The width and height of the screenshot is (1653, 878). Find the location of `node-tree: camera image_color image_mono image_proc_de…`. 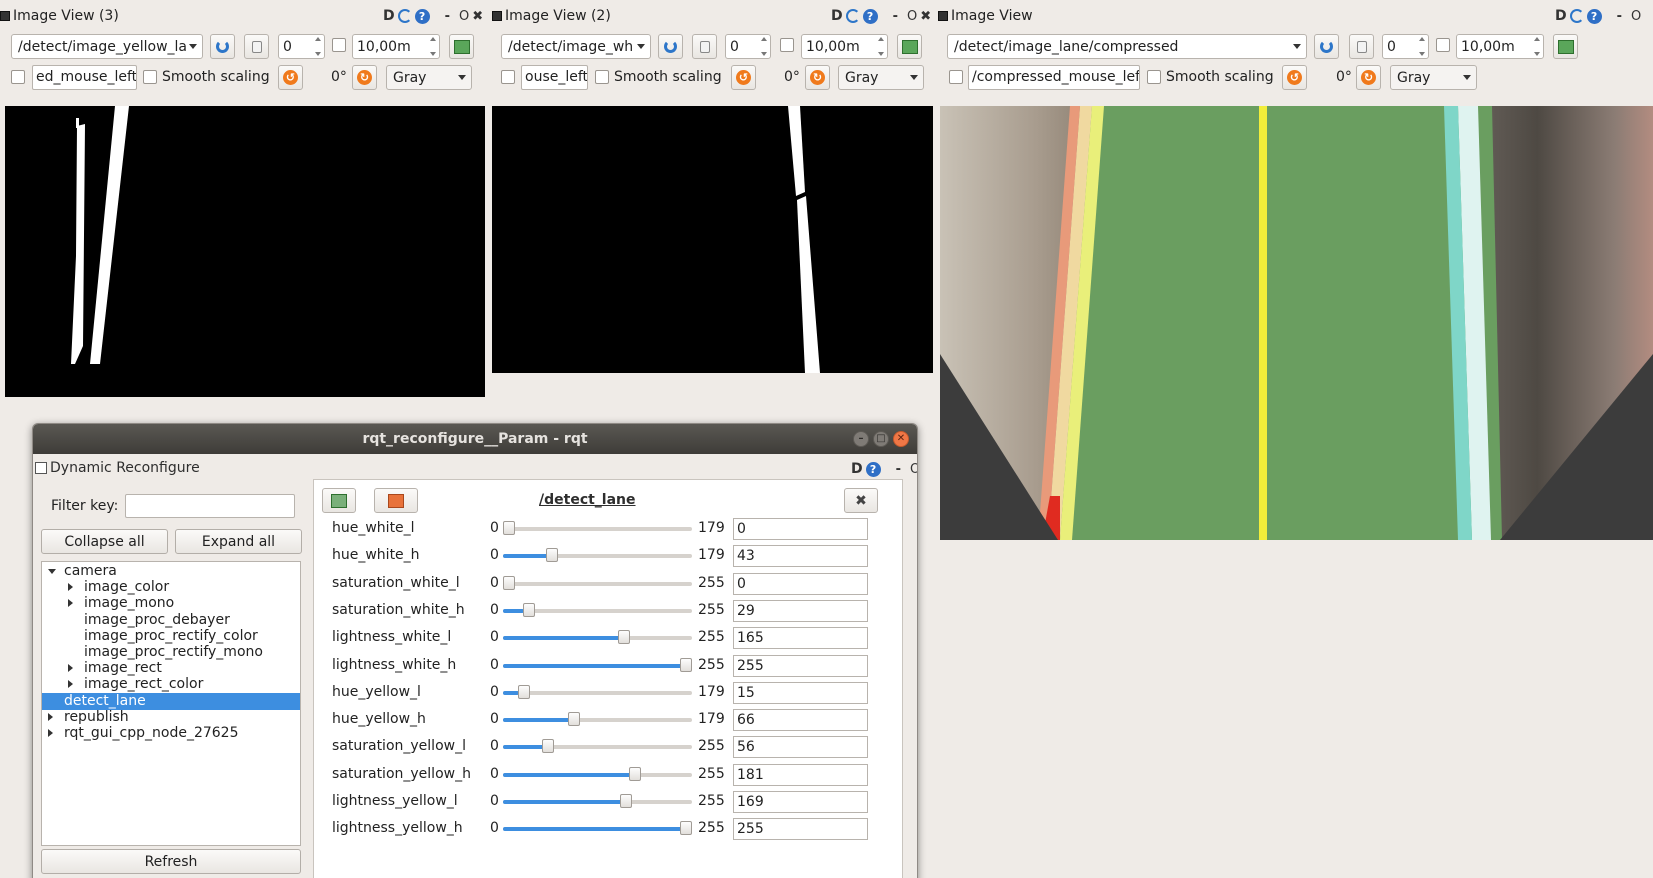

node-tree: camera image_color image_mono image_proc_de… is located at coordinates (171, 703).